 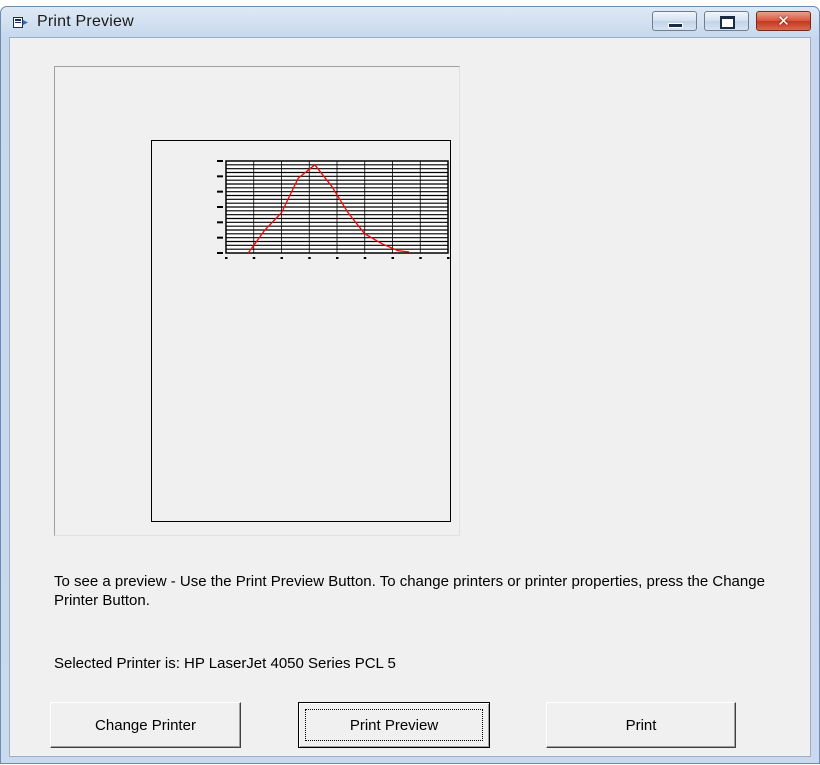 What do you see at coordinates (675, 25) in the screenshot?
I see `minimize-icon` at bounding box center [675, 25].